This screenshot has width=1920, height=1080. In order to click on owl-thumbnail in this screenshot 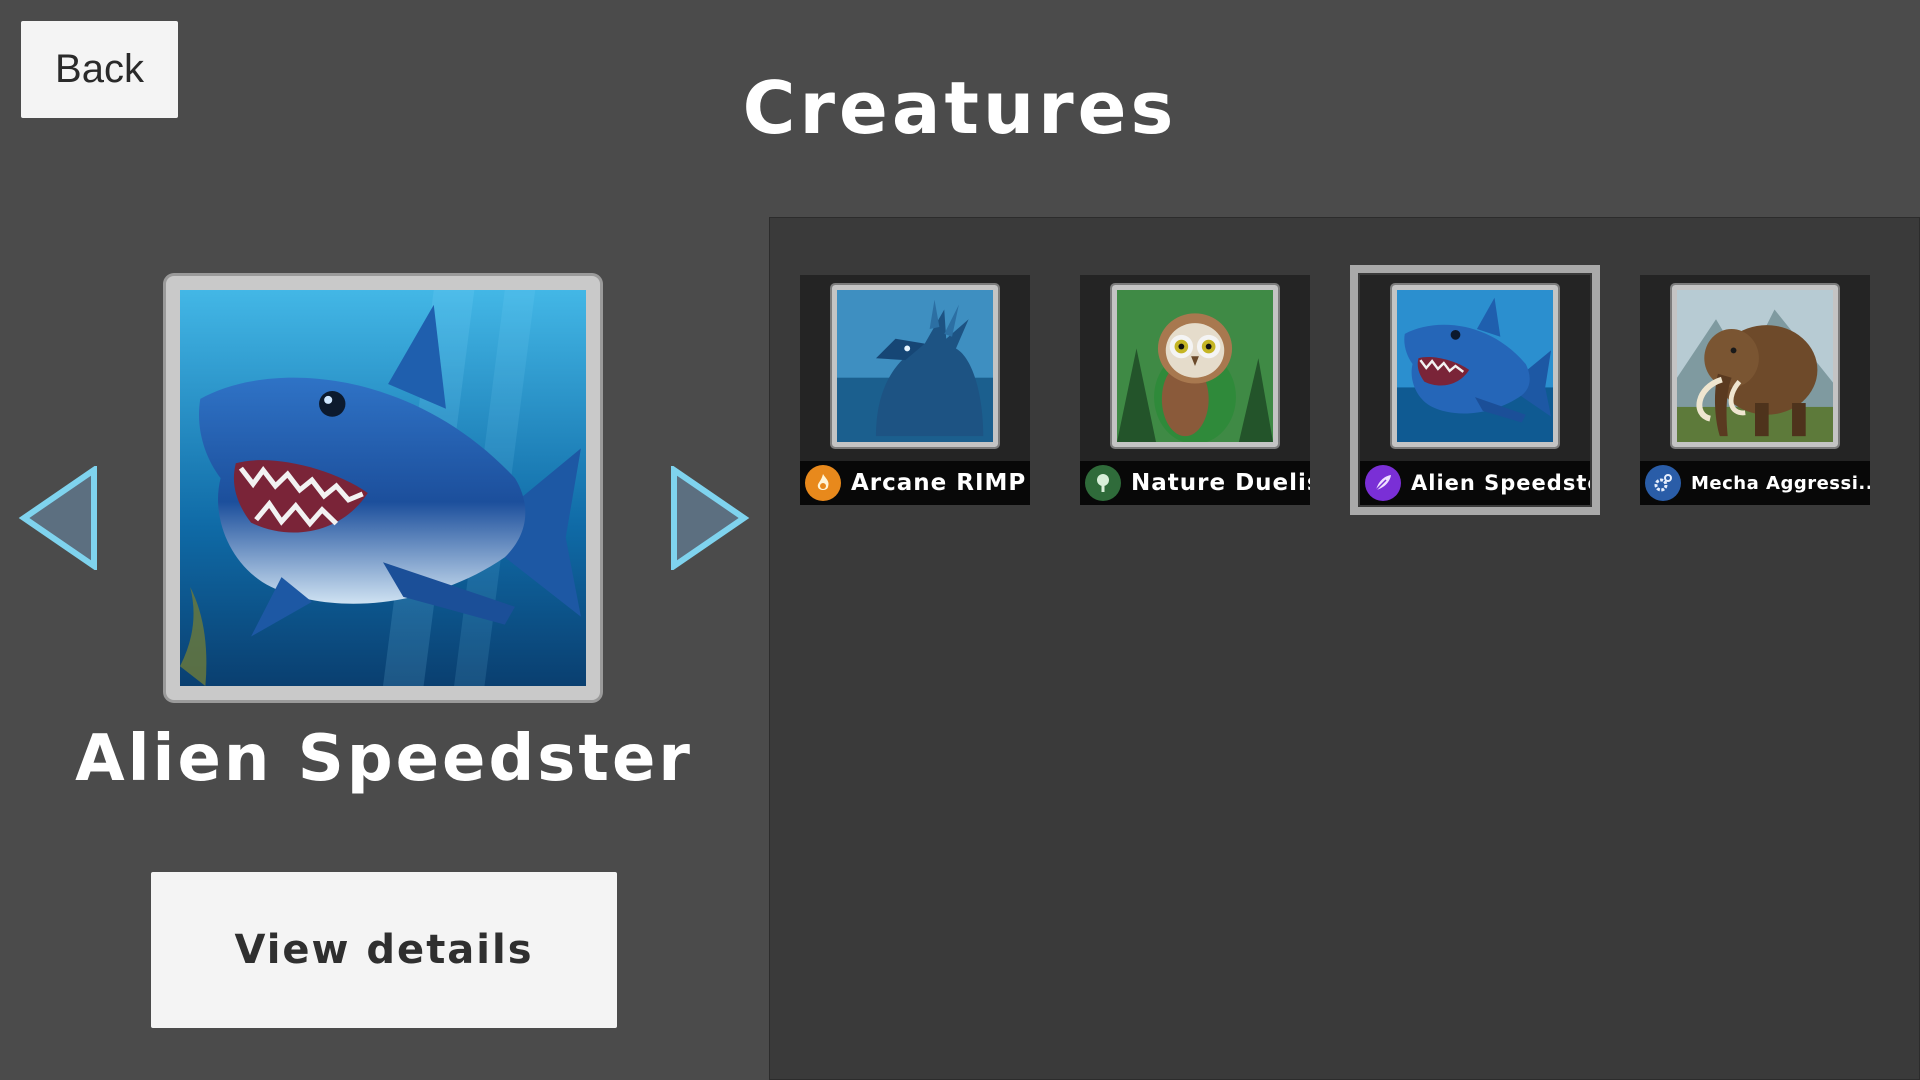, I will do `click(1195, 366)`.